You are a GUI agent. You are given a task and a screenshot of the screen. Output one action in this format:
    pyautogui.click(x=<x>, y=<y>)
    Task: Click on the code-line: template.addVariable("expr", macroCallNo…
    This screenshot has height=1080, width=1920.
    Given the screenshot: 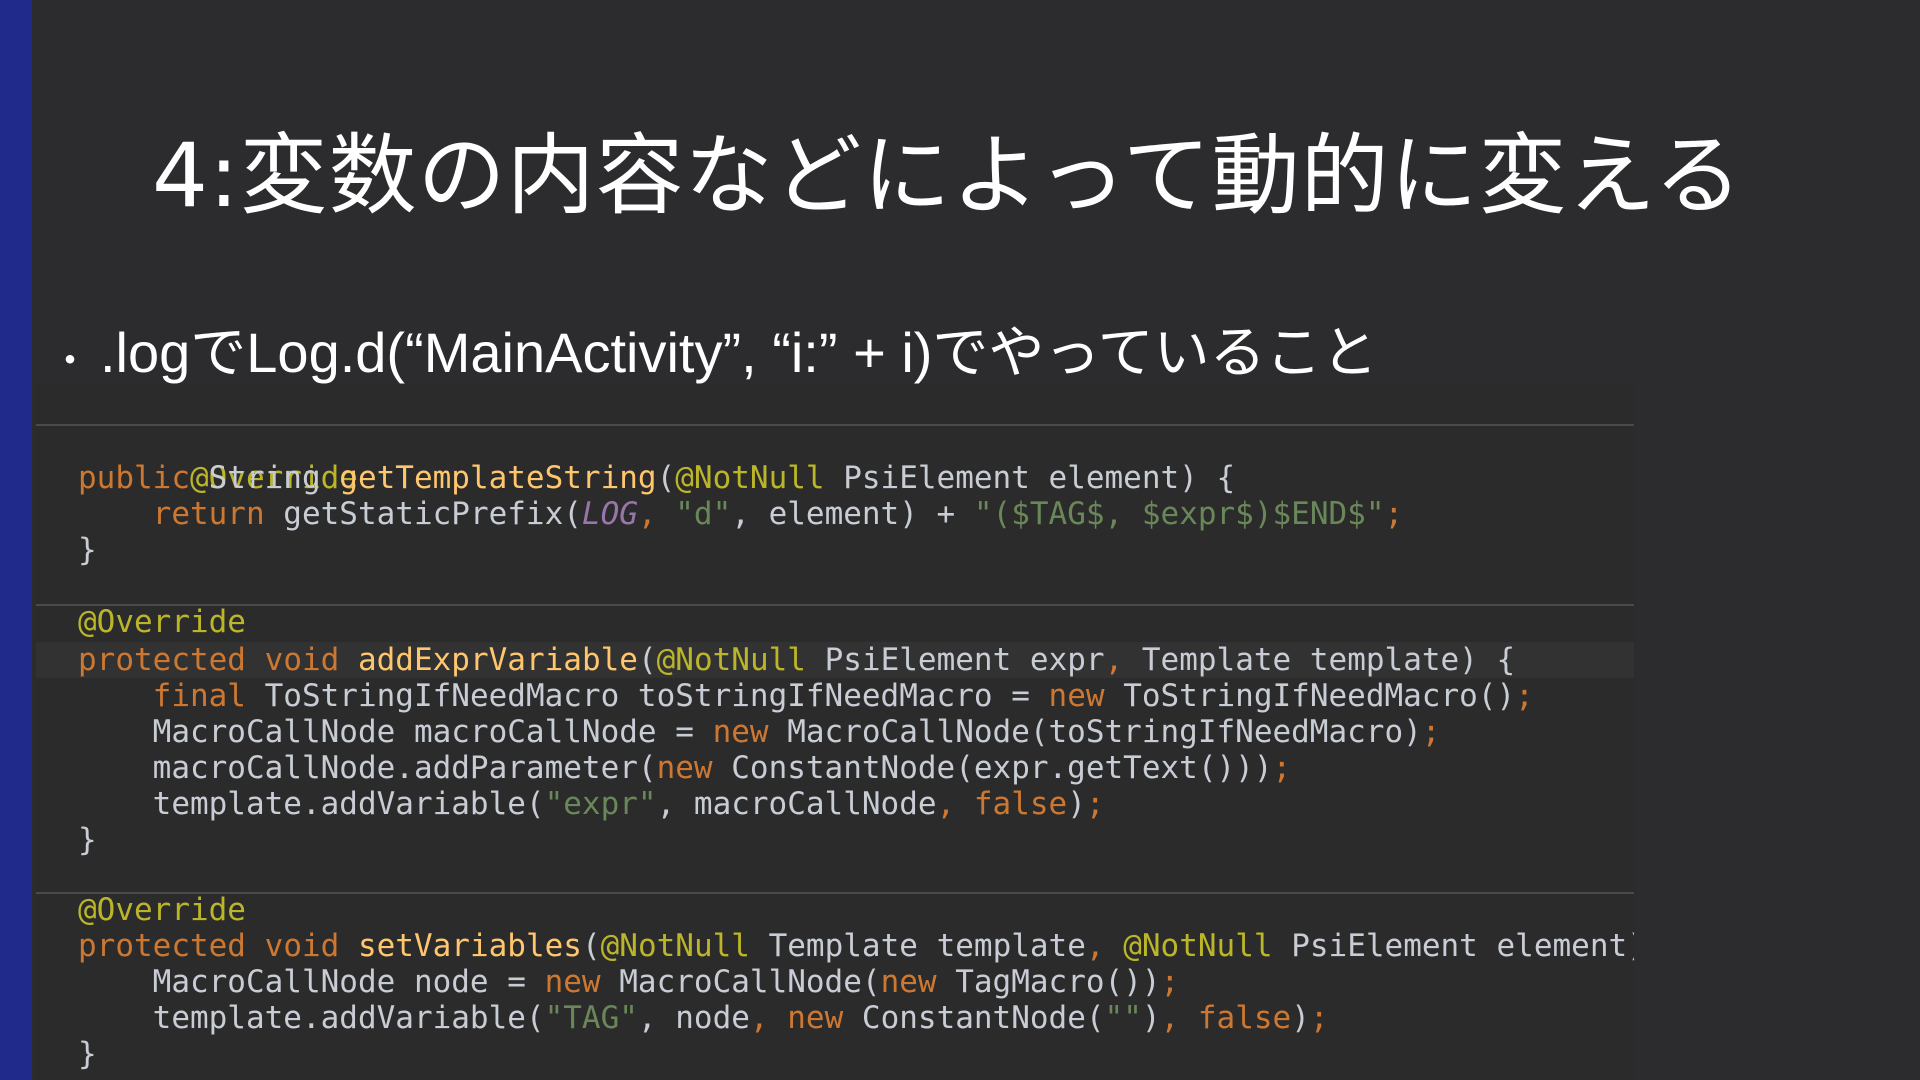 What is the action you would take?
    pyautogui.click(x=591, y=804)
    